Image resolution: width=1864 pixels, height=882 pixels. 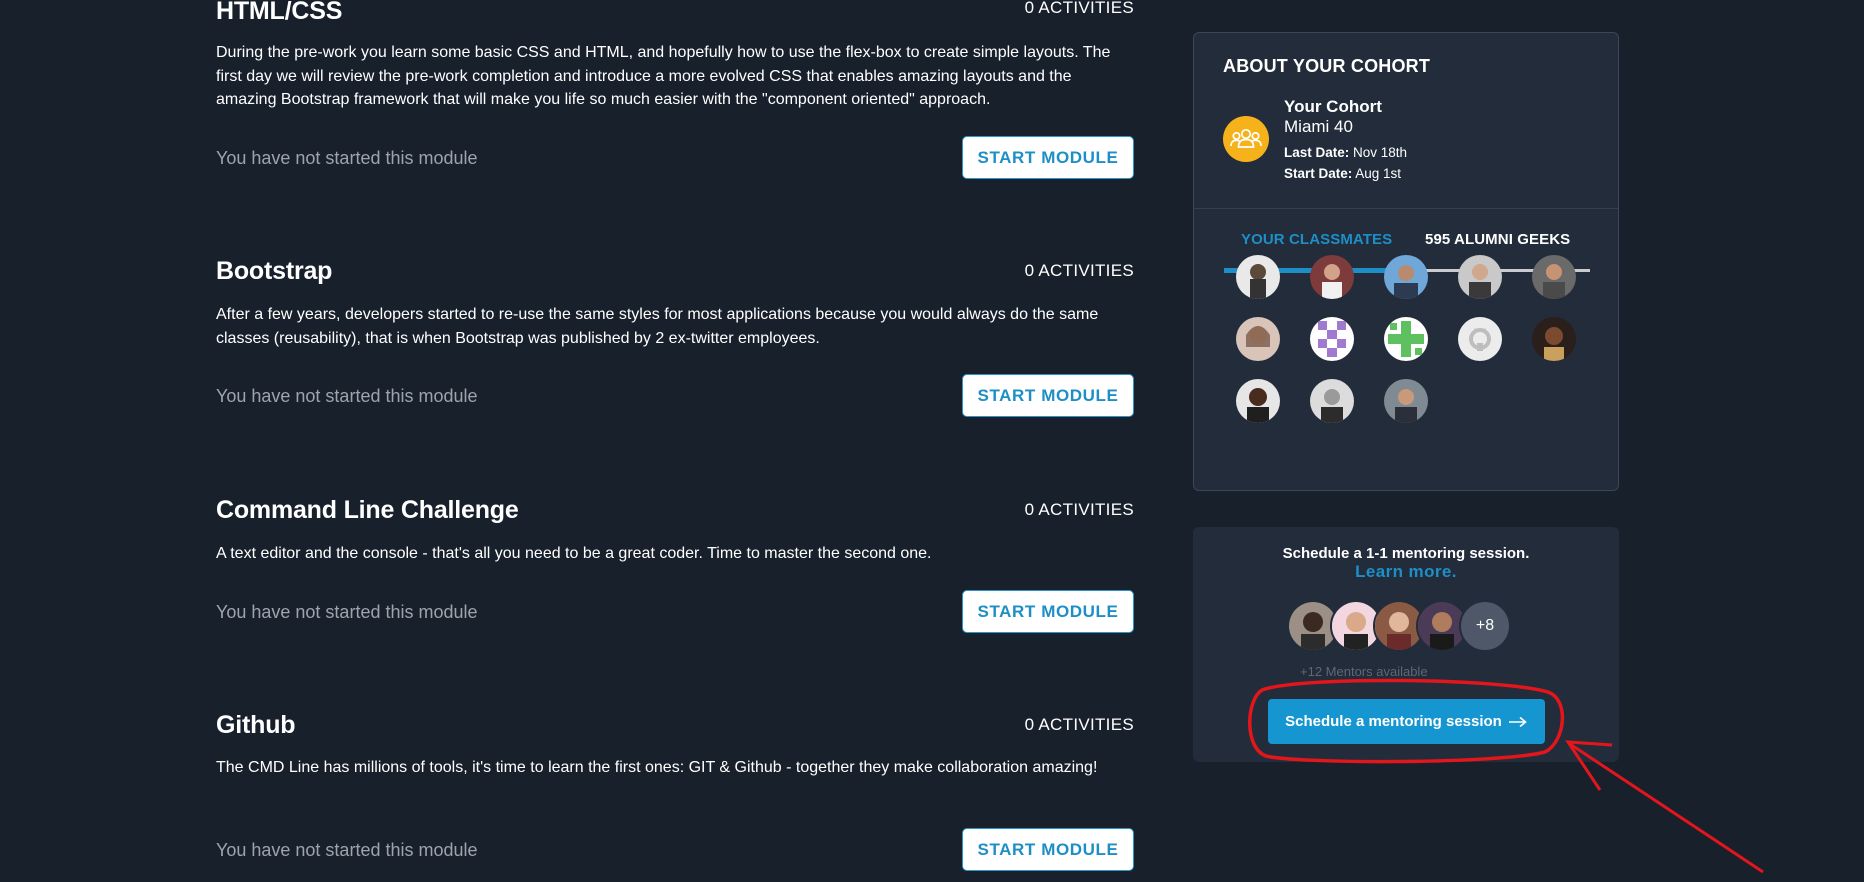 I want to click on last-date-value: Nov 18th, so click(x=1380, y=152).